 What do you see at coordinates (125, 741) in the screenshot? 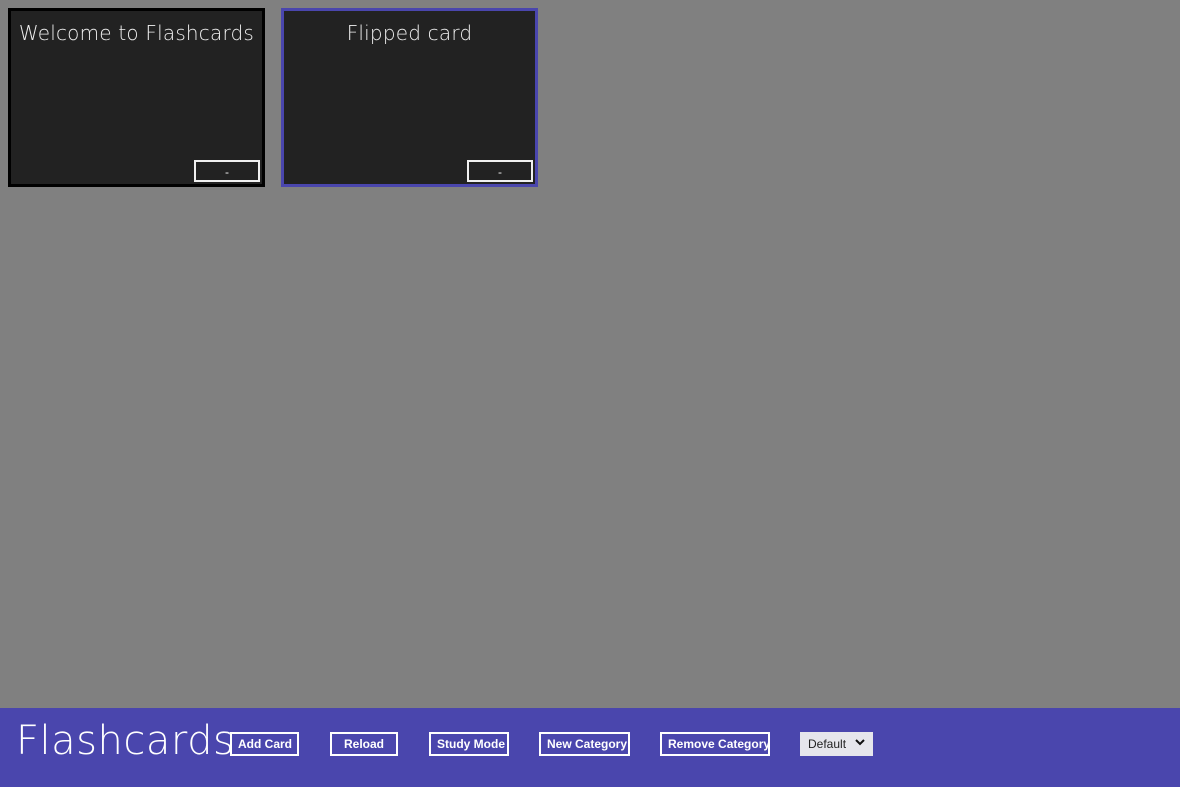
I see `app-title: Flashcards` at bounding box center [125, 741].